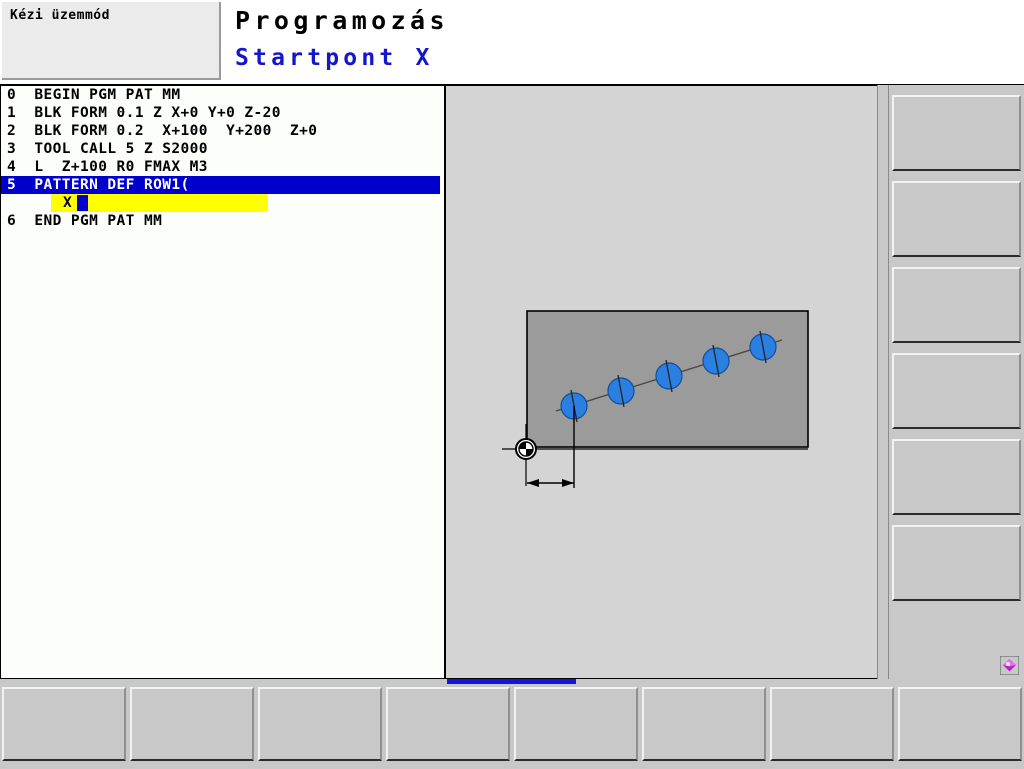  I want to click on program-line: 2 BLK FORM 0.2 X+100 Y+200 Z+0, so click(222, 131).